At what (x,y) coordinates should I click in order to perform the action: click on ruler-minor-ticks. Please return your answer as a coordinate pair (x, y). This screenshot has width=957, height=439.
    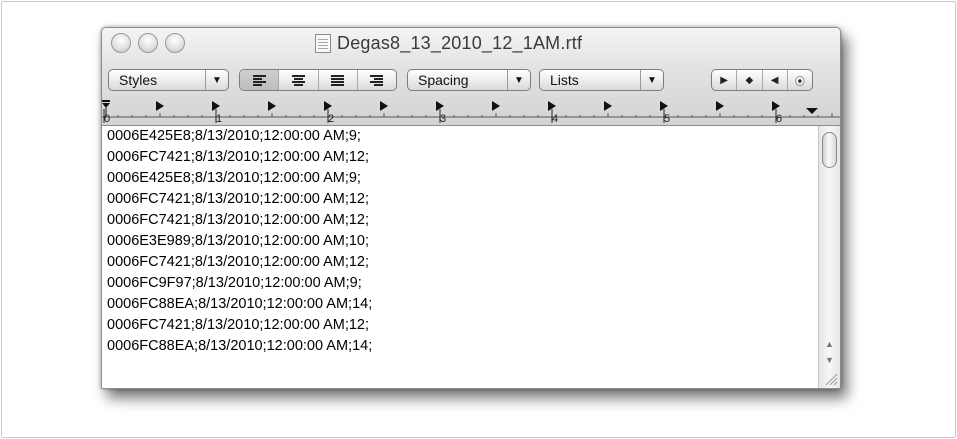
    Looking at the image, I should click on (475, 115).